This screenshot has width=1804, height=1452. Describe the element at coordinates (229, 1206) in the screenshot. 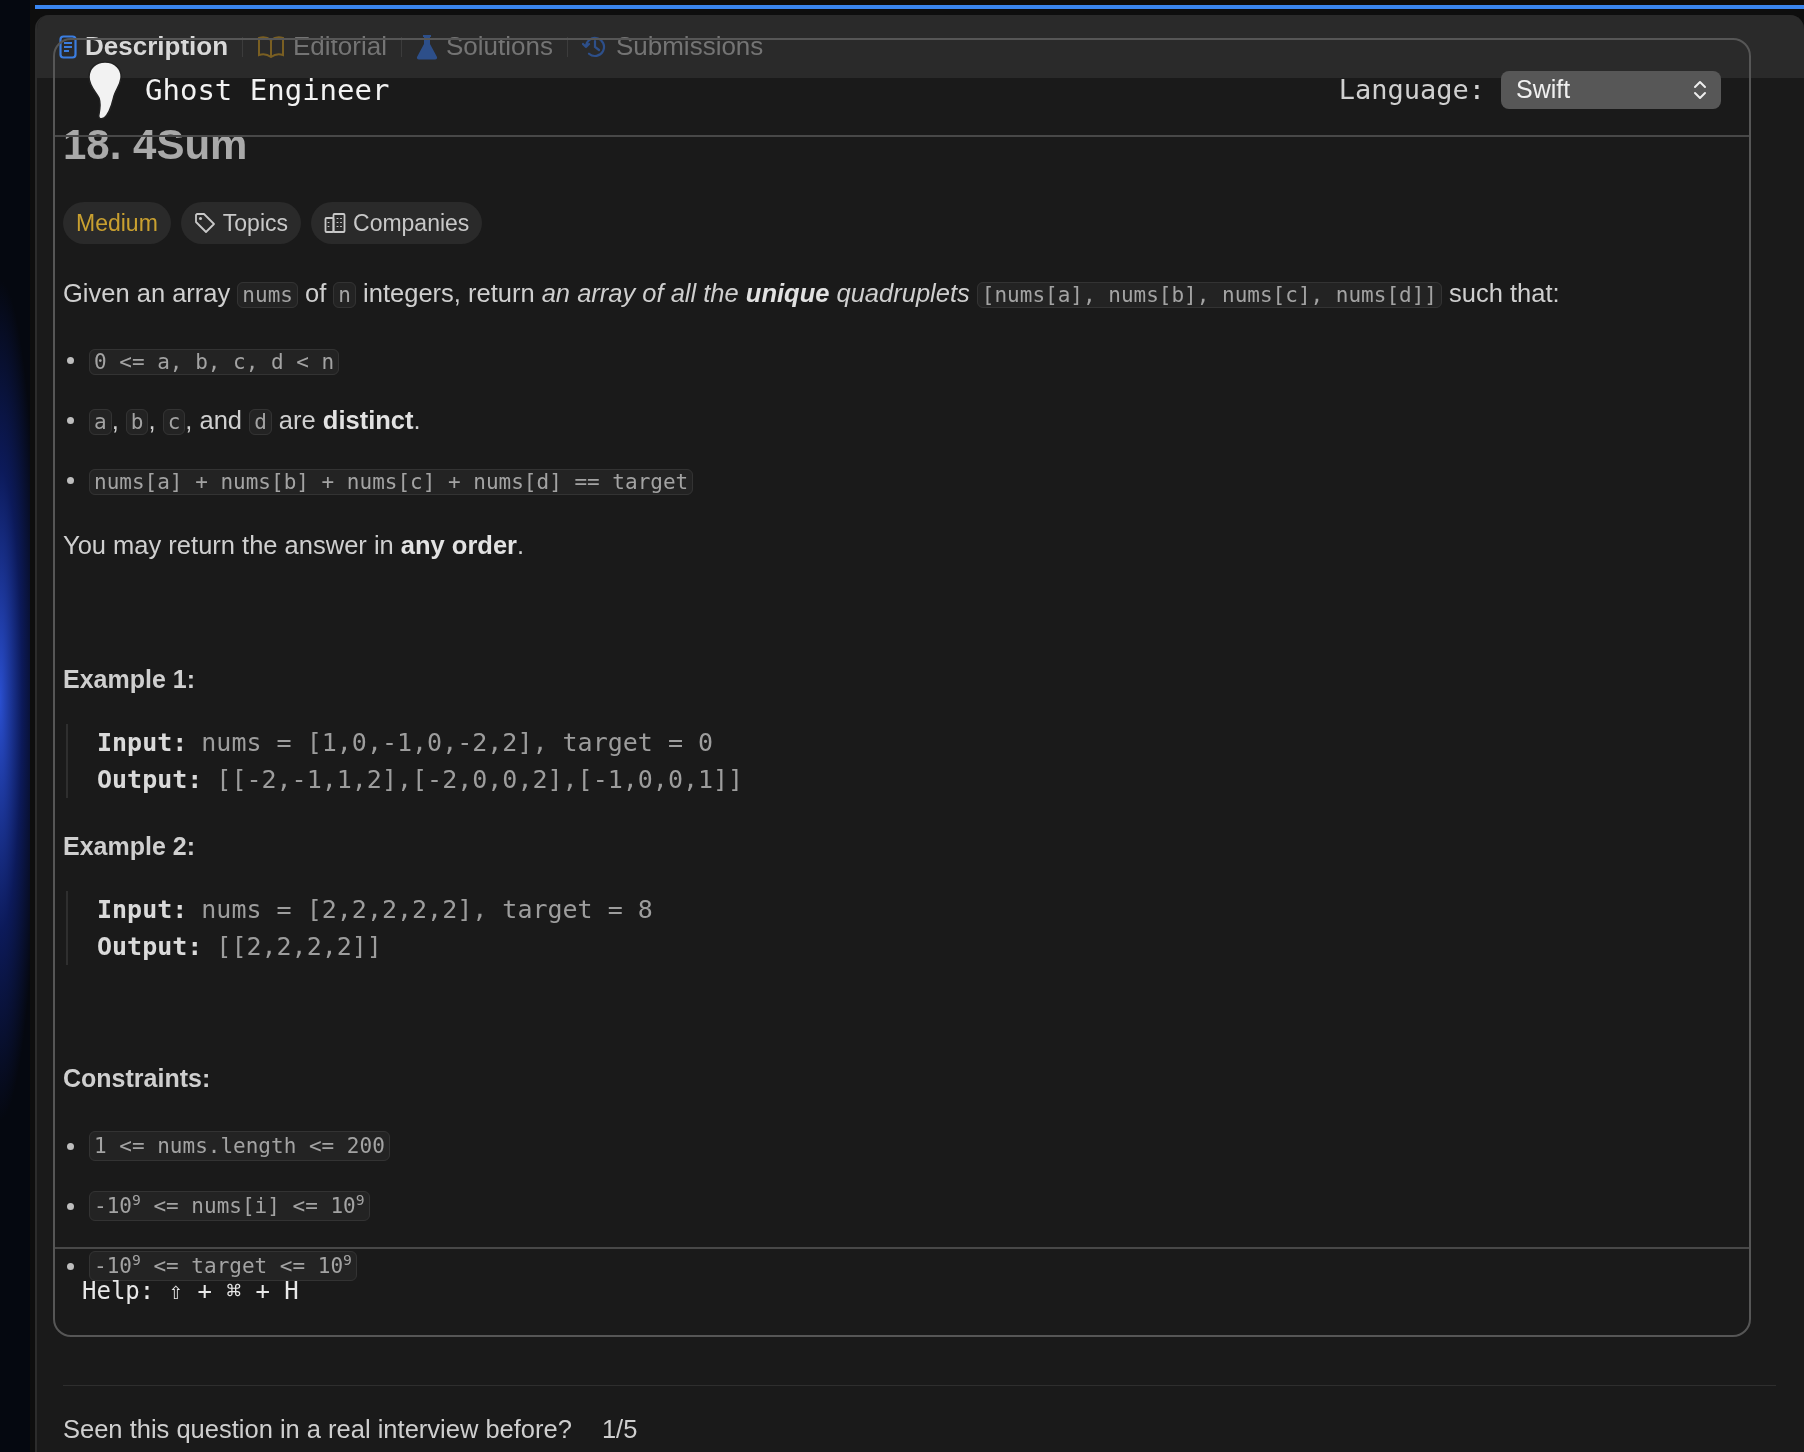

I see `constraint-text: -10$^{9}$ <= nums[i] <= 10$^{9}$` at that location.